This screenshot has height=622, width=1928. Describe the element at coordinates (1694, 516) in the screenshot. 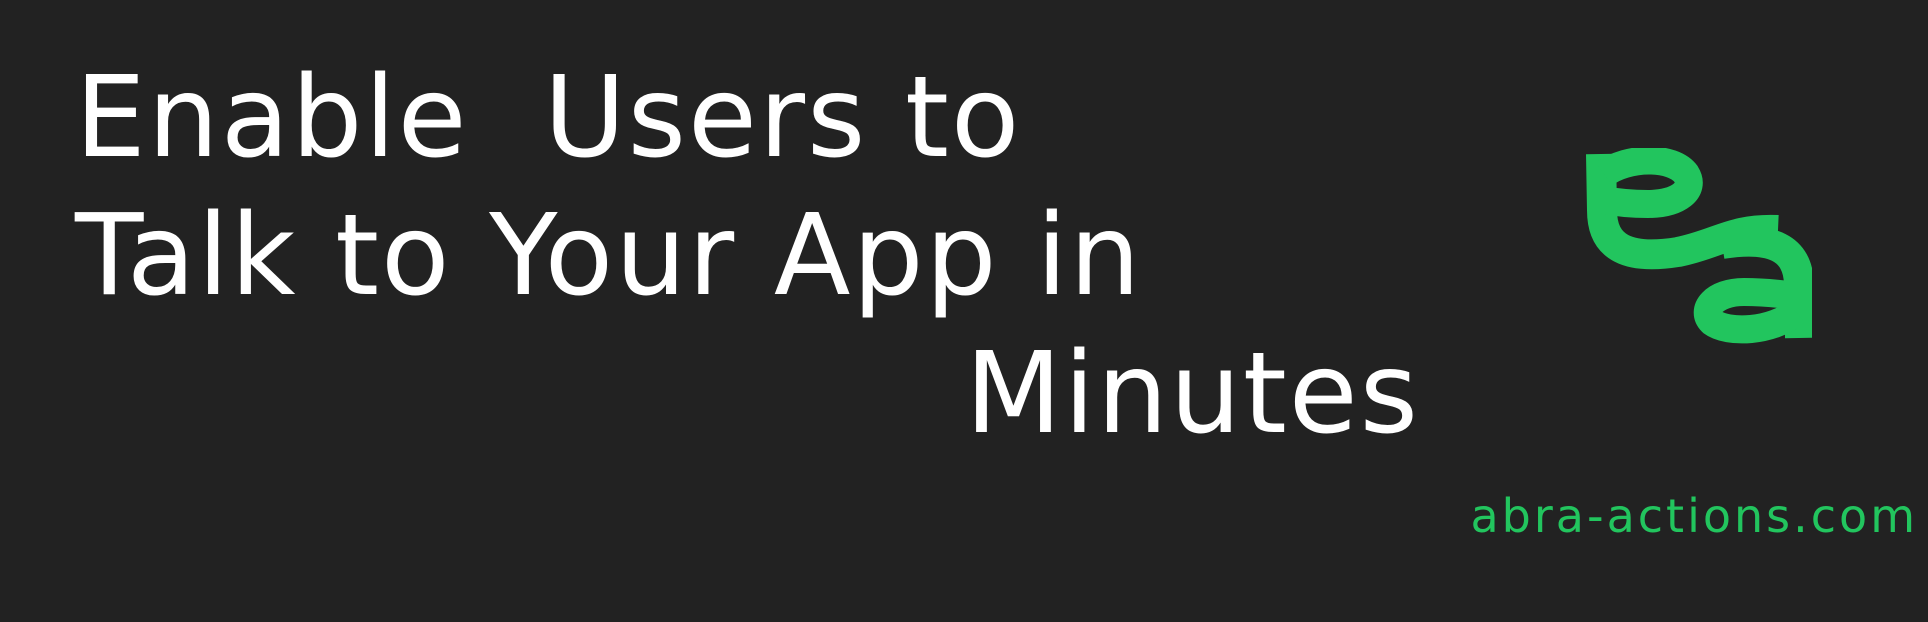

I see `domain-link: abra-actions.com` at that location.